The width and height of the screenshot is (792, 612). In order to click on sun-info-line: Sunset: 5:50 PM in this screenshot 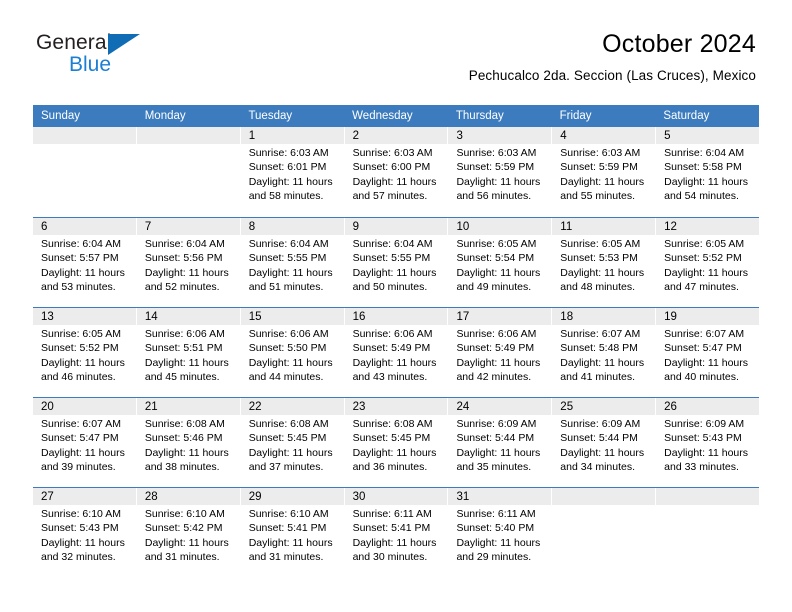, I will do `click(287, 348)`.